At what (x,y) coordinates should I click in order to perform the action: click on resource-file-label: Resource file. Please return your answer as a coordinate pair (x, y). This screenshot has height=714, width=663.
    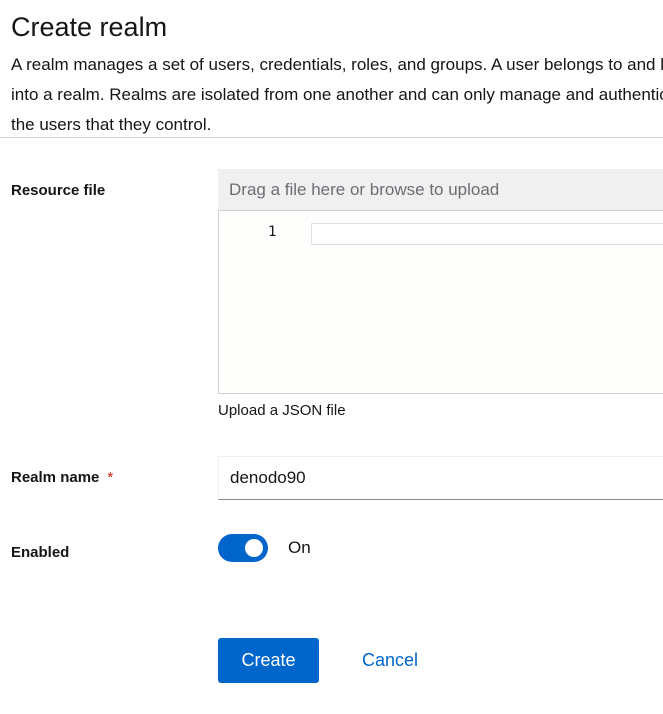
    Looking at the image, I should click on (58, 190).